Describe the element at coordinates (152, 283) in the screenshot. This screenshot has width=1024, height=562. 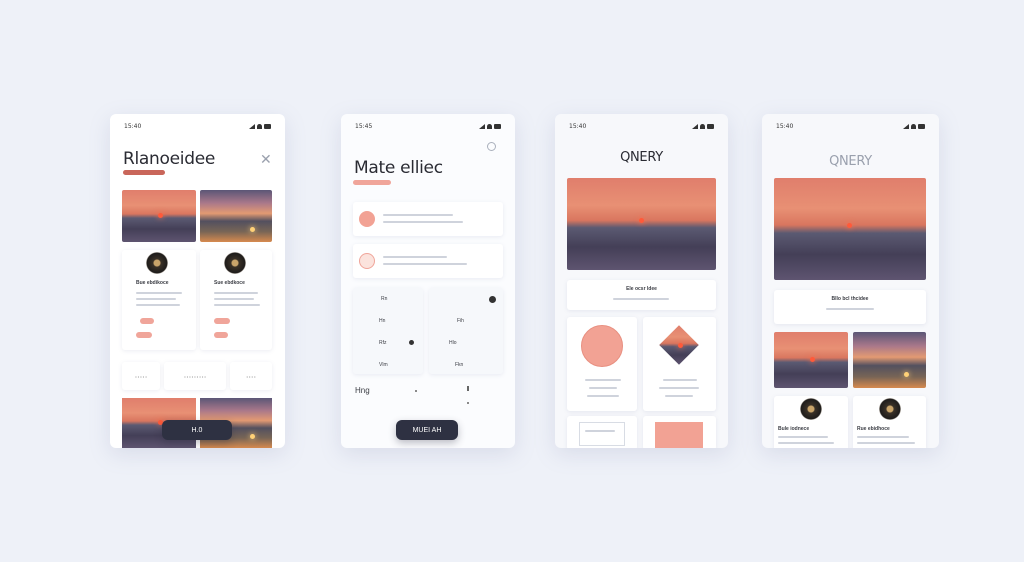
I see `profile-name: Bue ebdikoce` at that location.